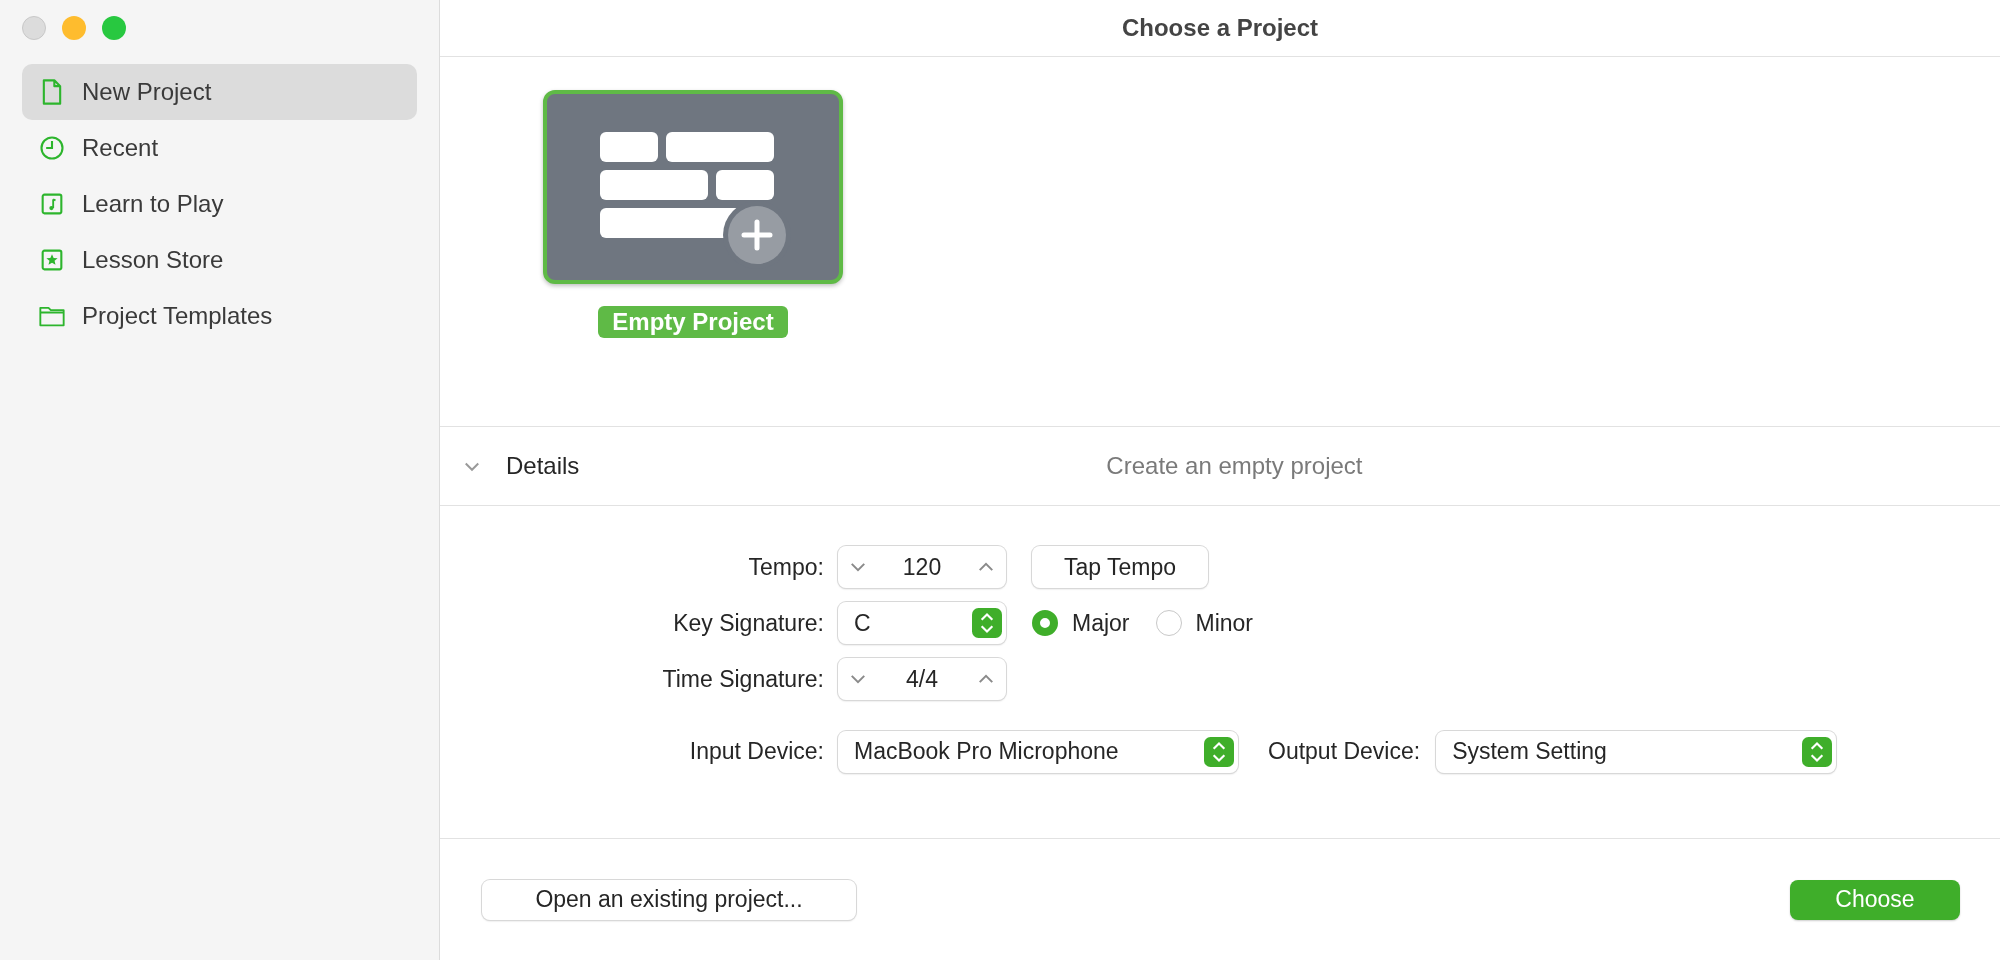 Image resolution: width=2000 pixels, height=960 pixels. Describe the element at coordinates (543, 466) in the screenshot. I see `details-label: Details` at that location.